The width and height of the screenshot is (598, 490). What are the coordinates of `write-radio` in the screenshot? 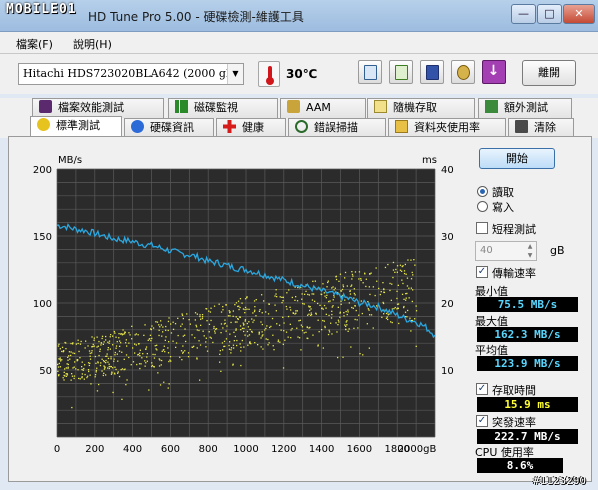 It's located at (482, 206).